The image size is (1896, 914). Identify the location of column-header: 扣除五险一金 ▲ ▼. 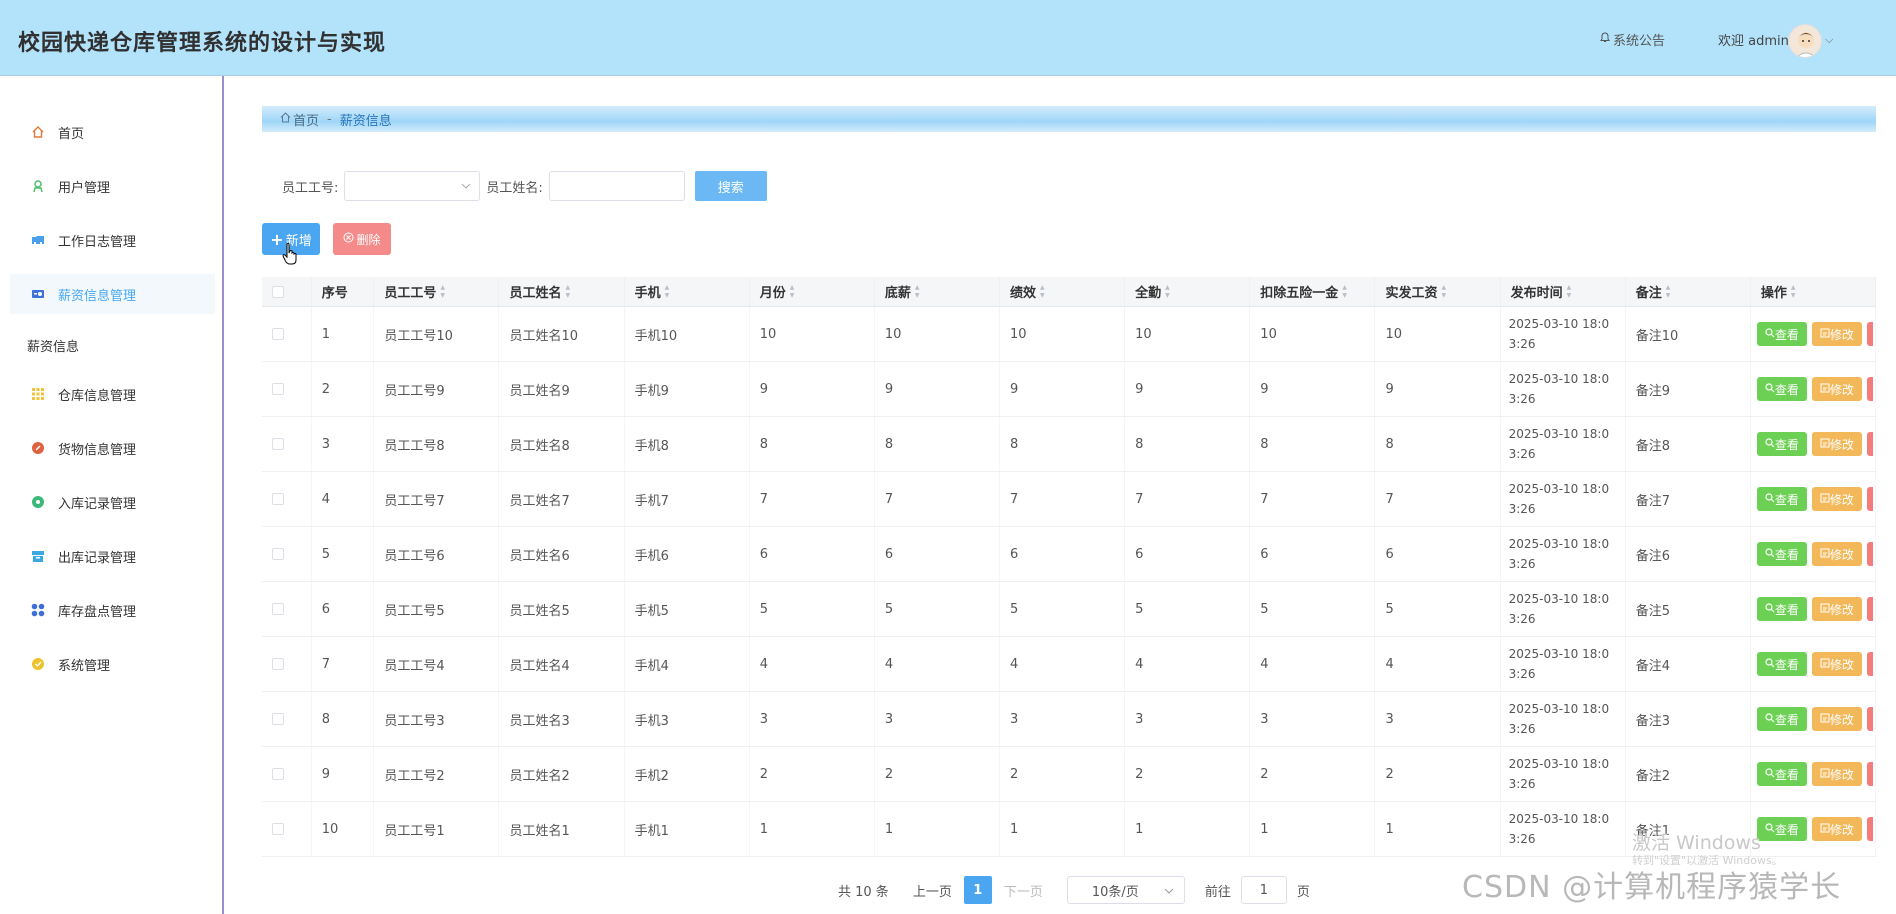
(1313, 291).